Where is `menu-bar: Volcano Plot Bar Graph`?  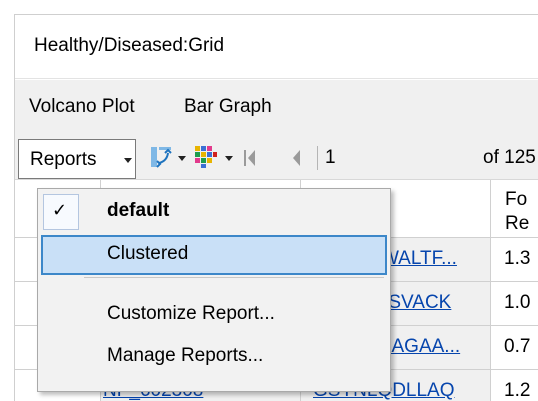
menu-bar: Volcano Plot Bar Graph is located at coordinates (276, 108).